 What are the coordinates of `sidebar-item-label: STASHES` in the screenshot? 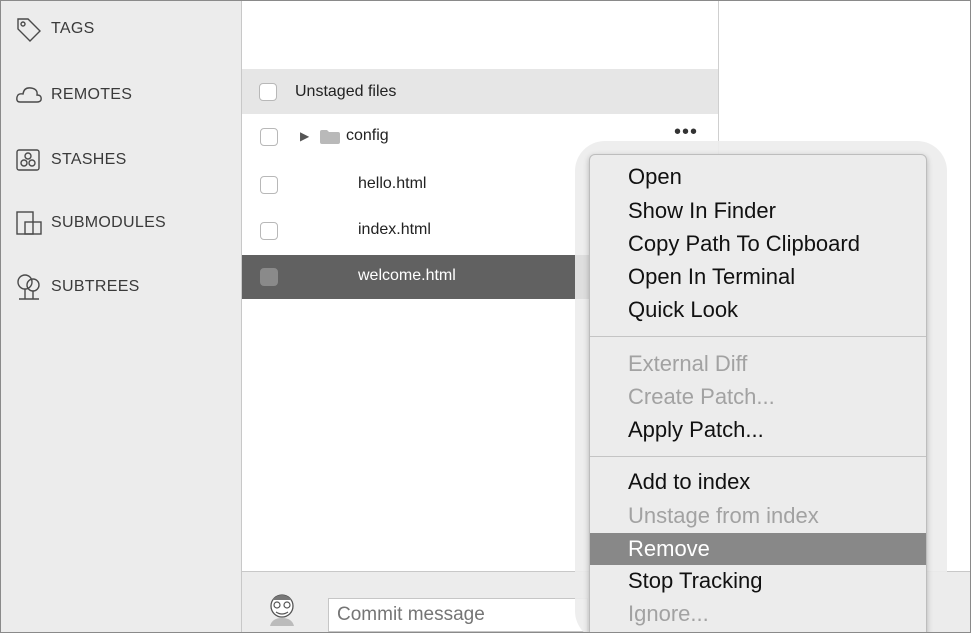 It's located at (89, 159).